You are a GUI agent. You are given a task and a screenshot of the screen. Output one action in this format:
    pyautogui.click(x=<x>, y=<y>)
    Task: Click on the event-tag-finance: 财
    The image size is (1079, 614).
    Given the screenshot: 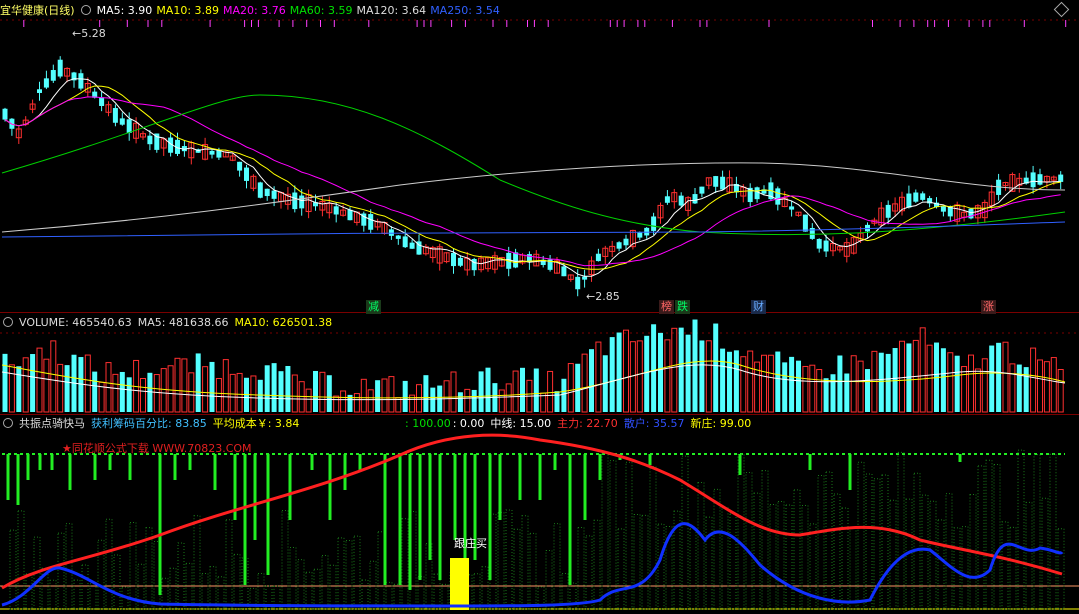 What is the action you would take?
    pyautogui.click(x=758, y=307)
    